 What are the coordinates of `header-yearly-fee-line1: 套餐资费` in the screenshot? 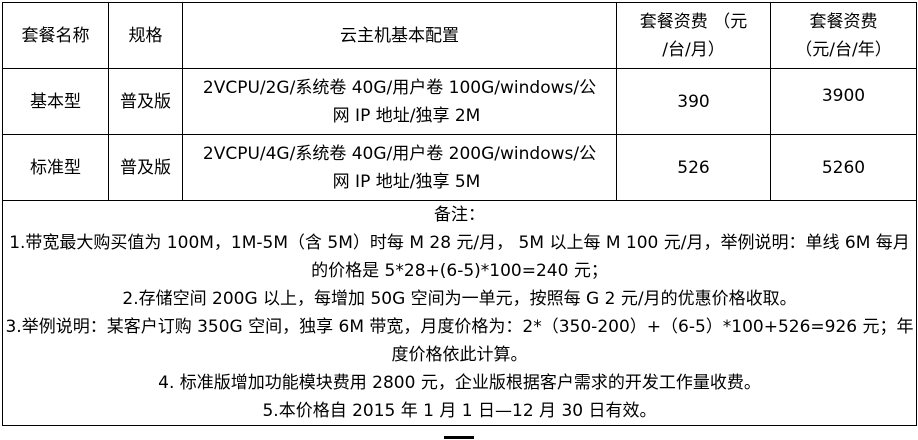 It's located at (843, 21).